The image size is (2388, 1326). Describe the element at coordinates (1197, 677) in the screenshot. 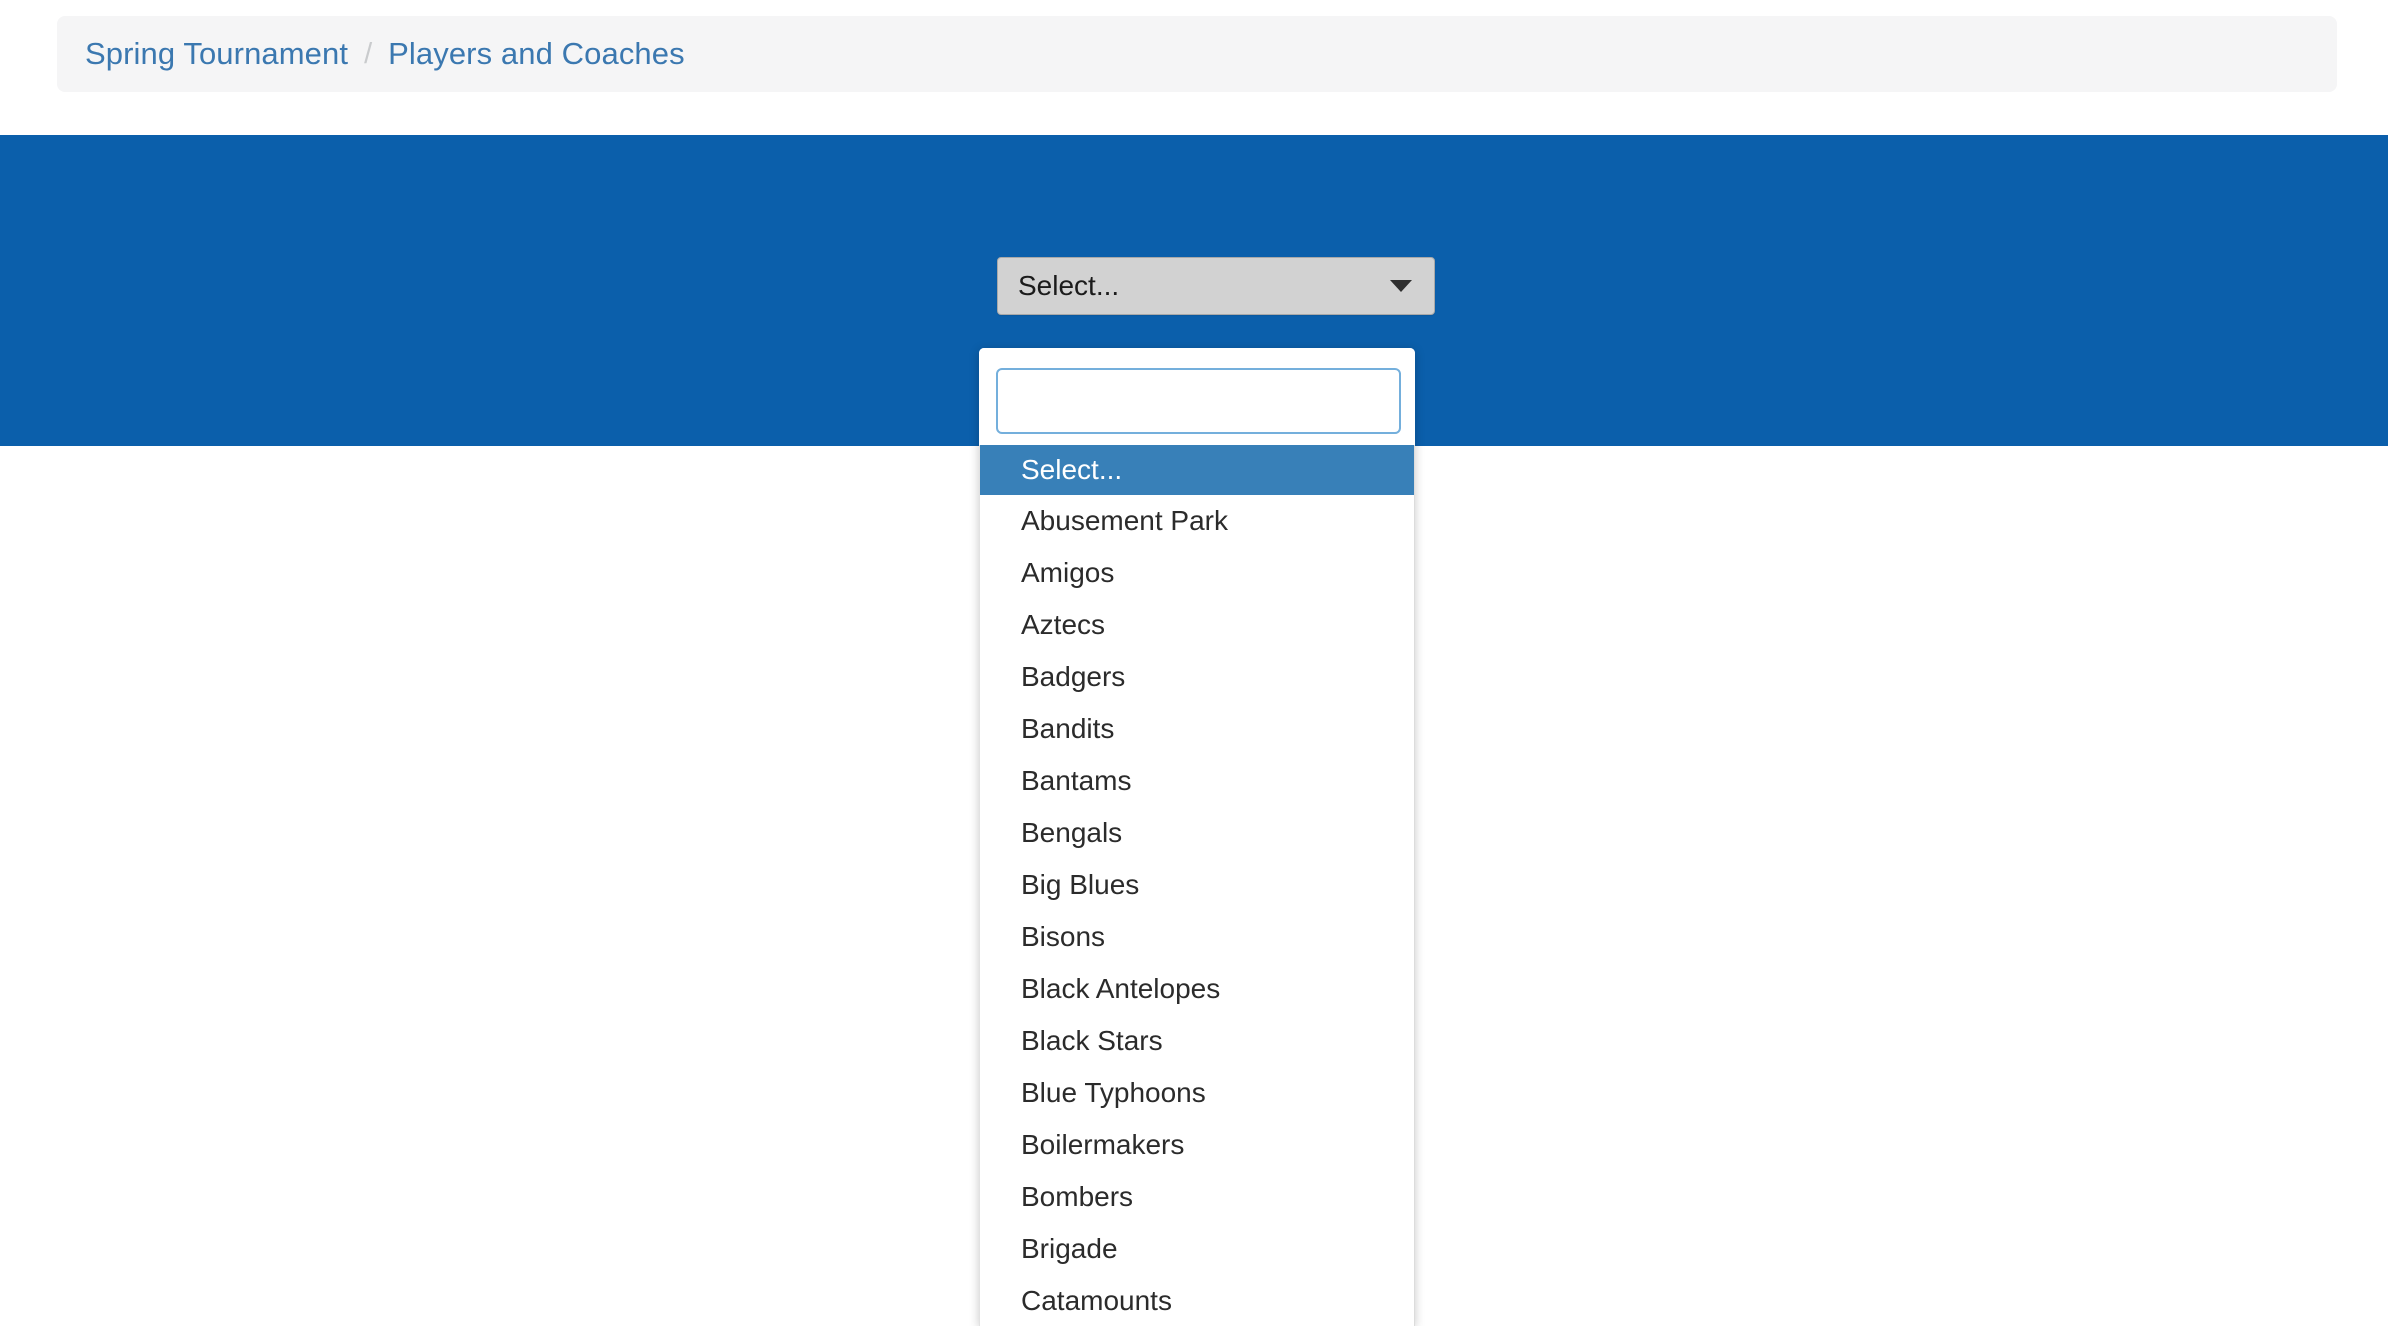

I see `dropdown-option: Badgers` at that location.